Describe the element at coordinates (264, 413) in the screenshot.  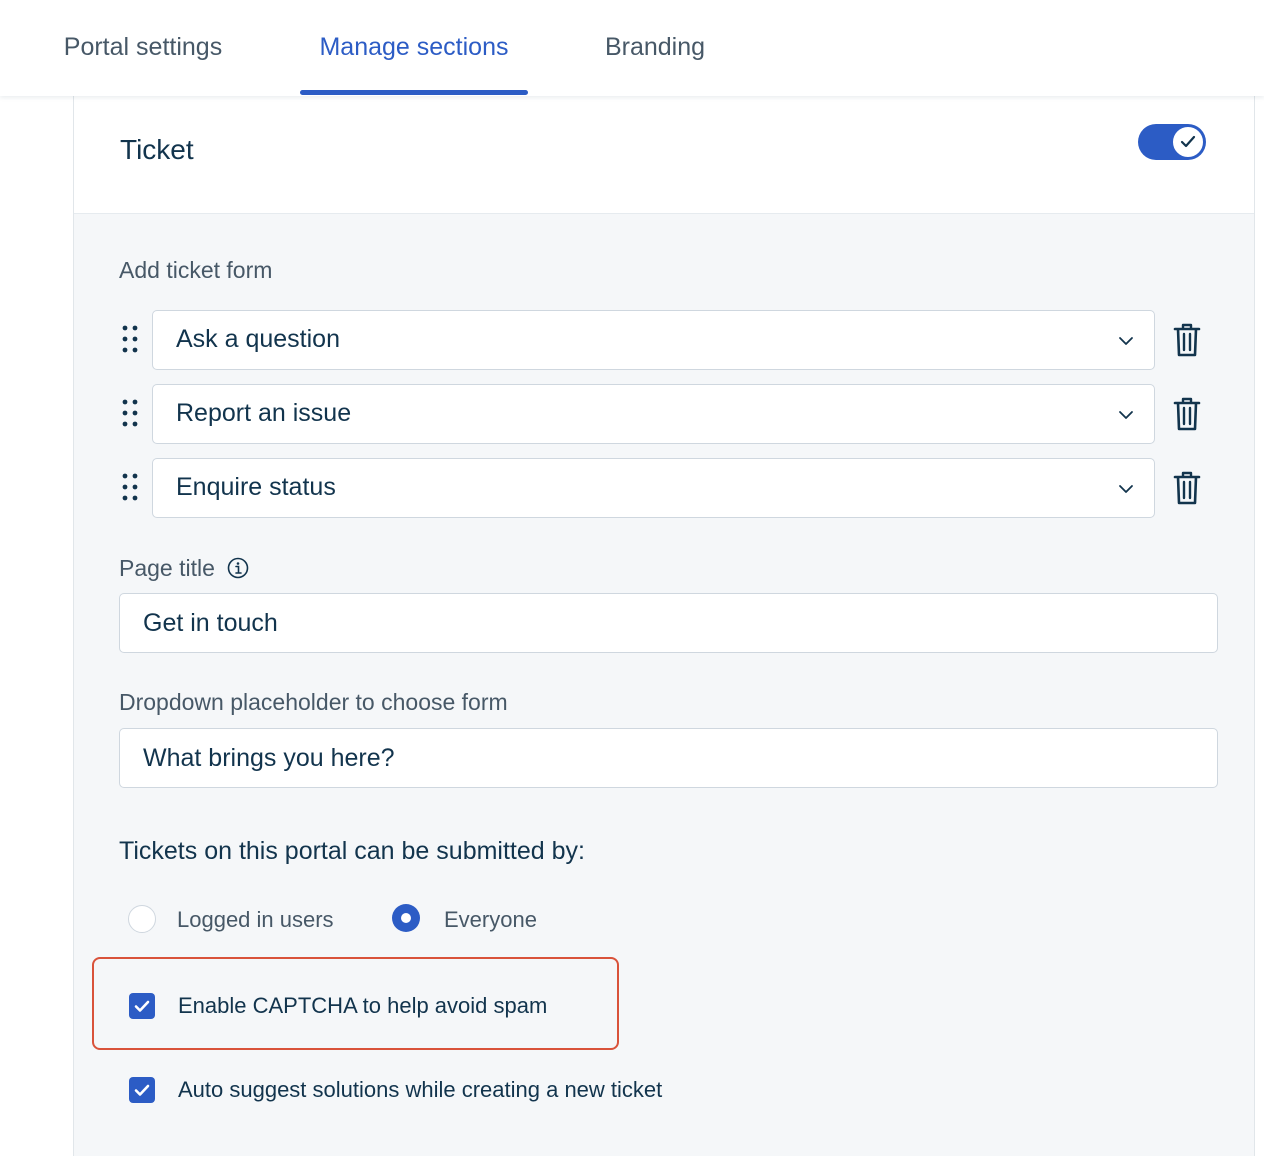
I see `select-value: Report an issue` at that location.